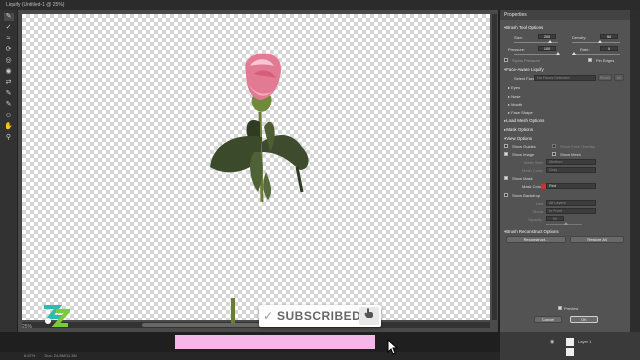 This screenshot has width=640, height=360. I want to click on mesh-color-dropdown: Gray, so click(571, 170).